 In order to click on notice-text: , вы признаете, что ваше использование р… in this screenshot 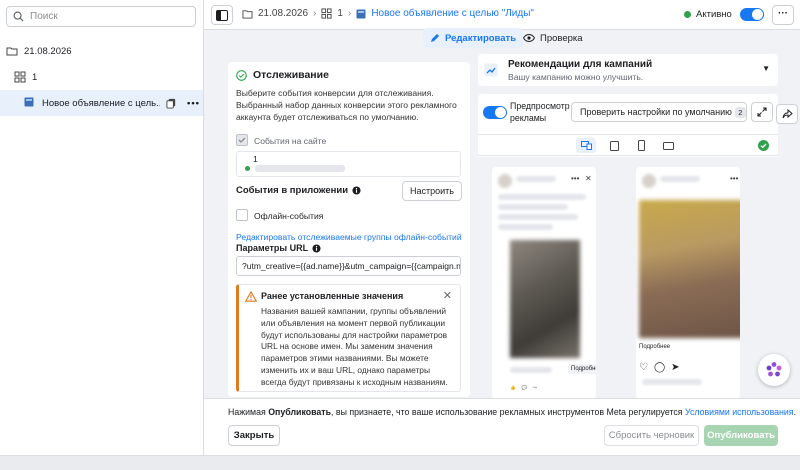, I will do `click(508, 412)`.